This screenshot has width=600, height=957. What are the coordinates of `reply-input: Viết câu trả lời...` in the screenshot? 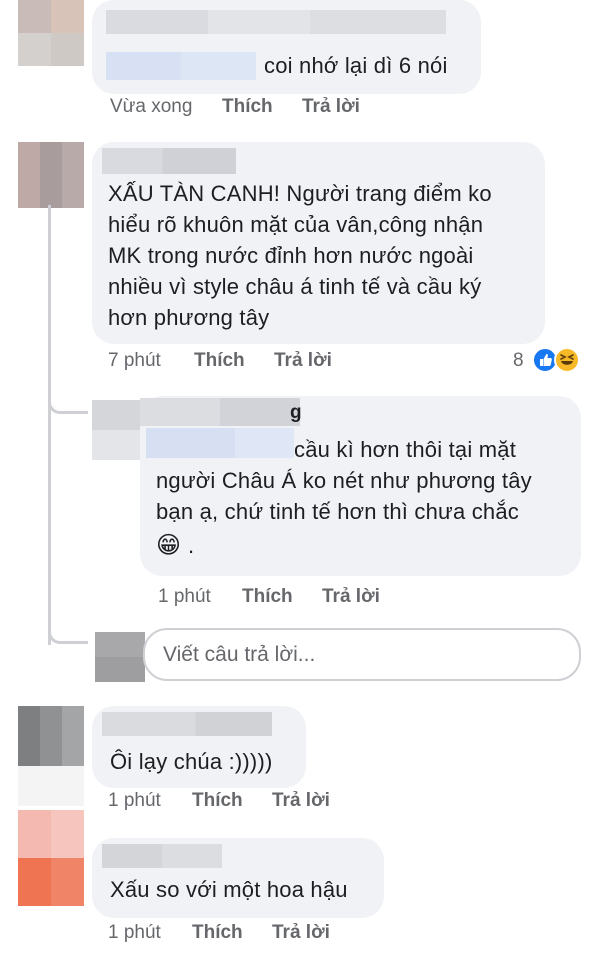 It's located at (362, 654).